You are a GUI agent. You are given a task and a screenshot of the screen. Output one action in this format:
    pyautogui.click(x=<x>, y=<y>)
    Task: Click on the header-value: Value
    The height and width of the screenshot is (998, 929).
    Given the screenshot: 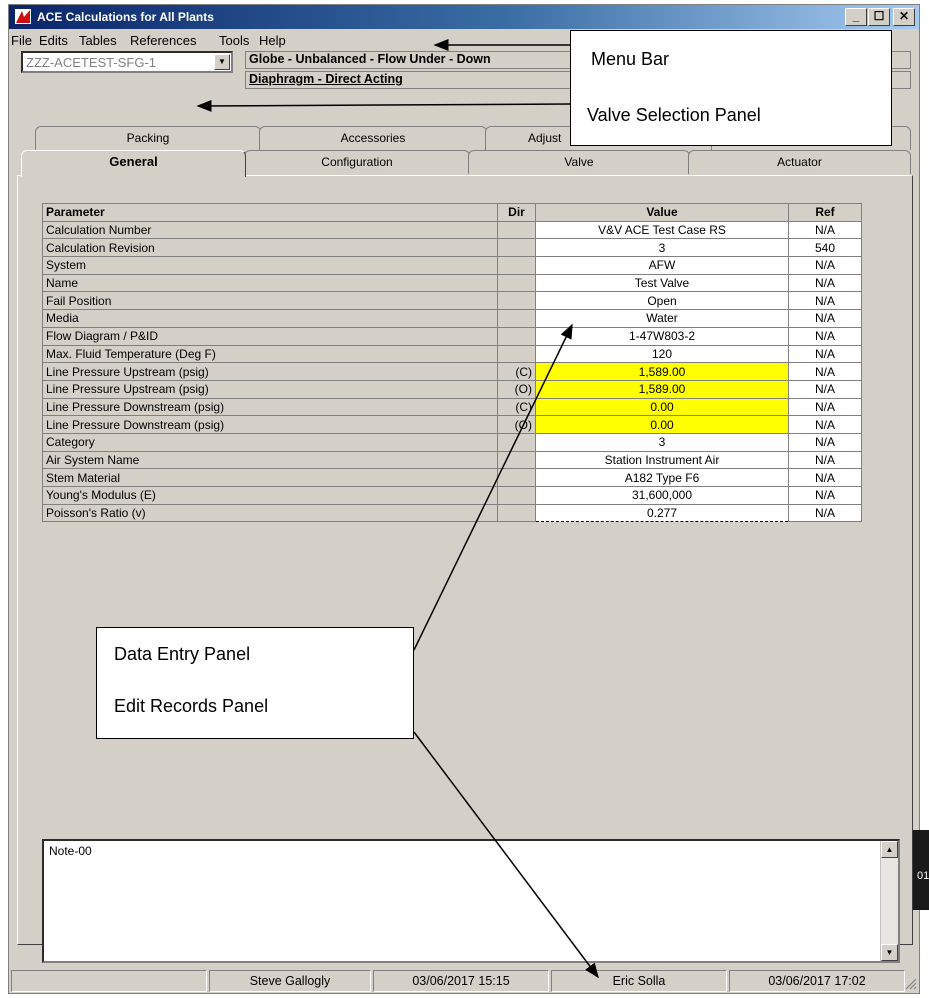 What is the action you would take?
    pyautogui.click(x=662, y=212)
    